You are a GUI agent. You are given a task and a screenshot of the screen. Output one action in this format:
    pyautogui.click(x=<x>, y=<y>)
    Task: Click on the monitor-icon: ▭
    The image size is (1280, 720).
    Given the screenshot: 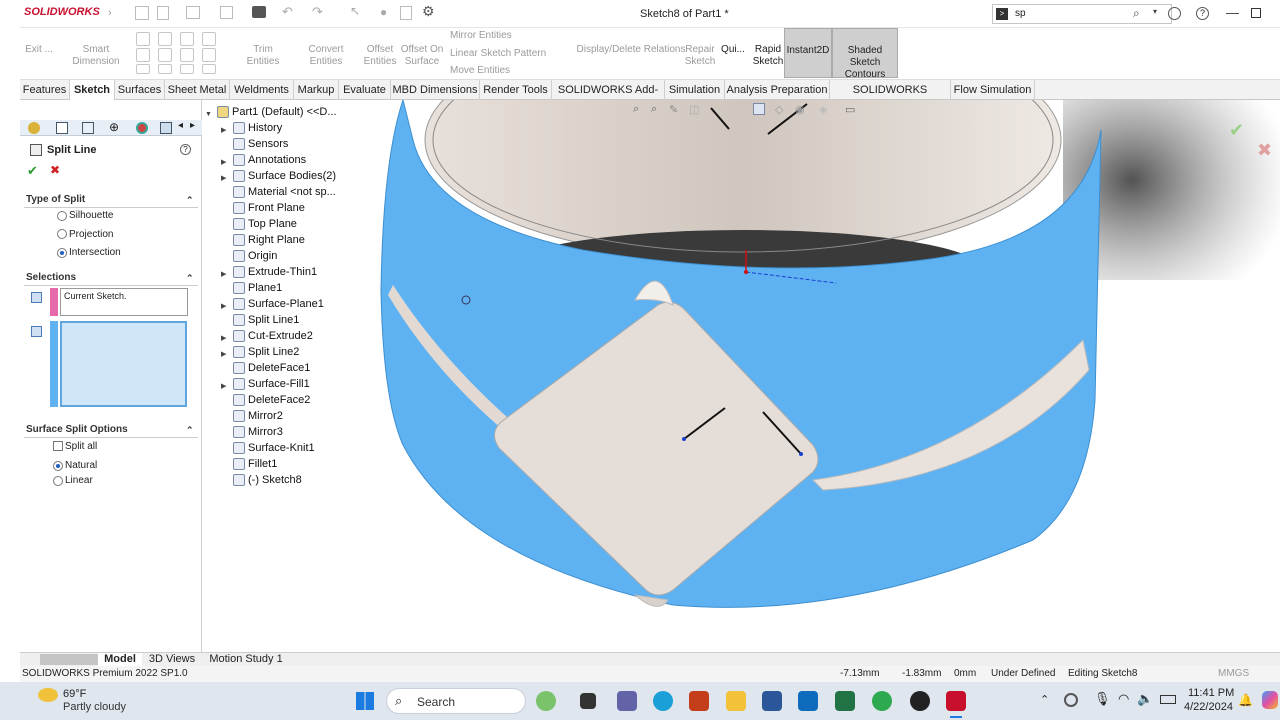 What is the action you would take?
    pyautogui.click(x=850, y=109)
    